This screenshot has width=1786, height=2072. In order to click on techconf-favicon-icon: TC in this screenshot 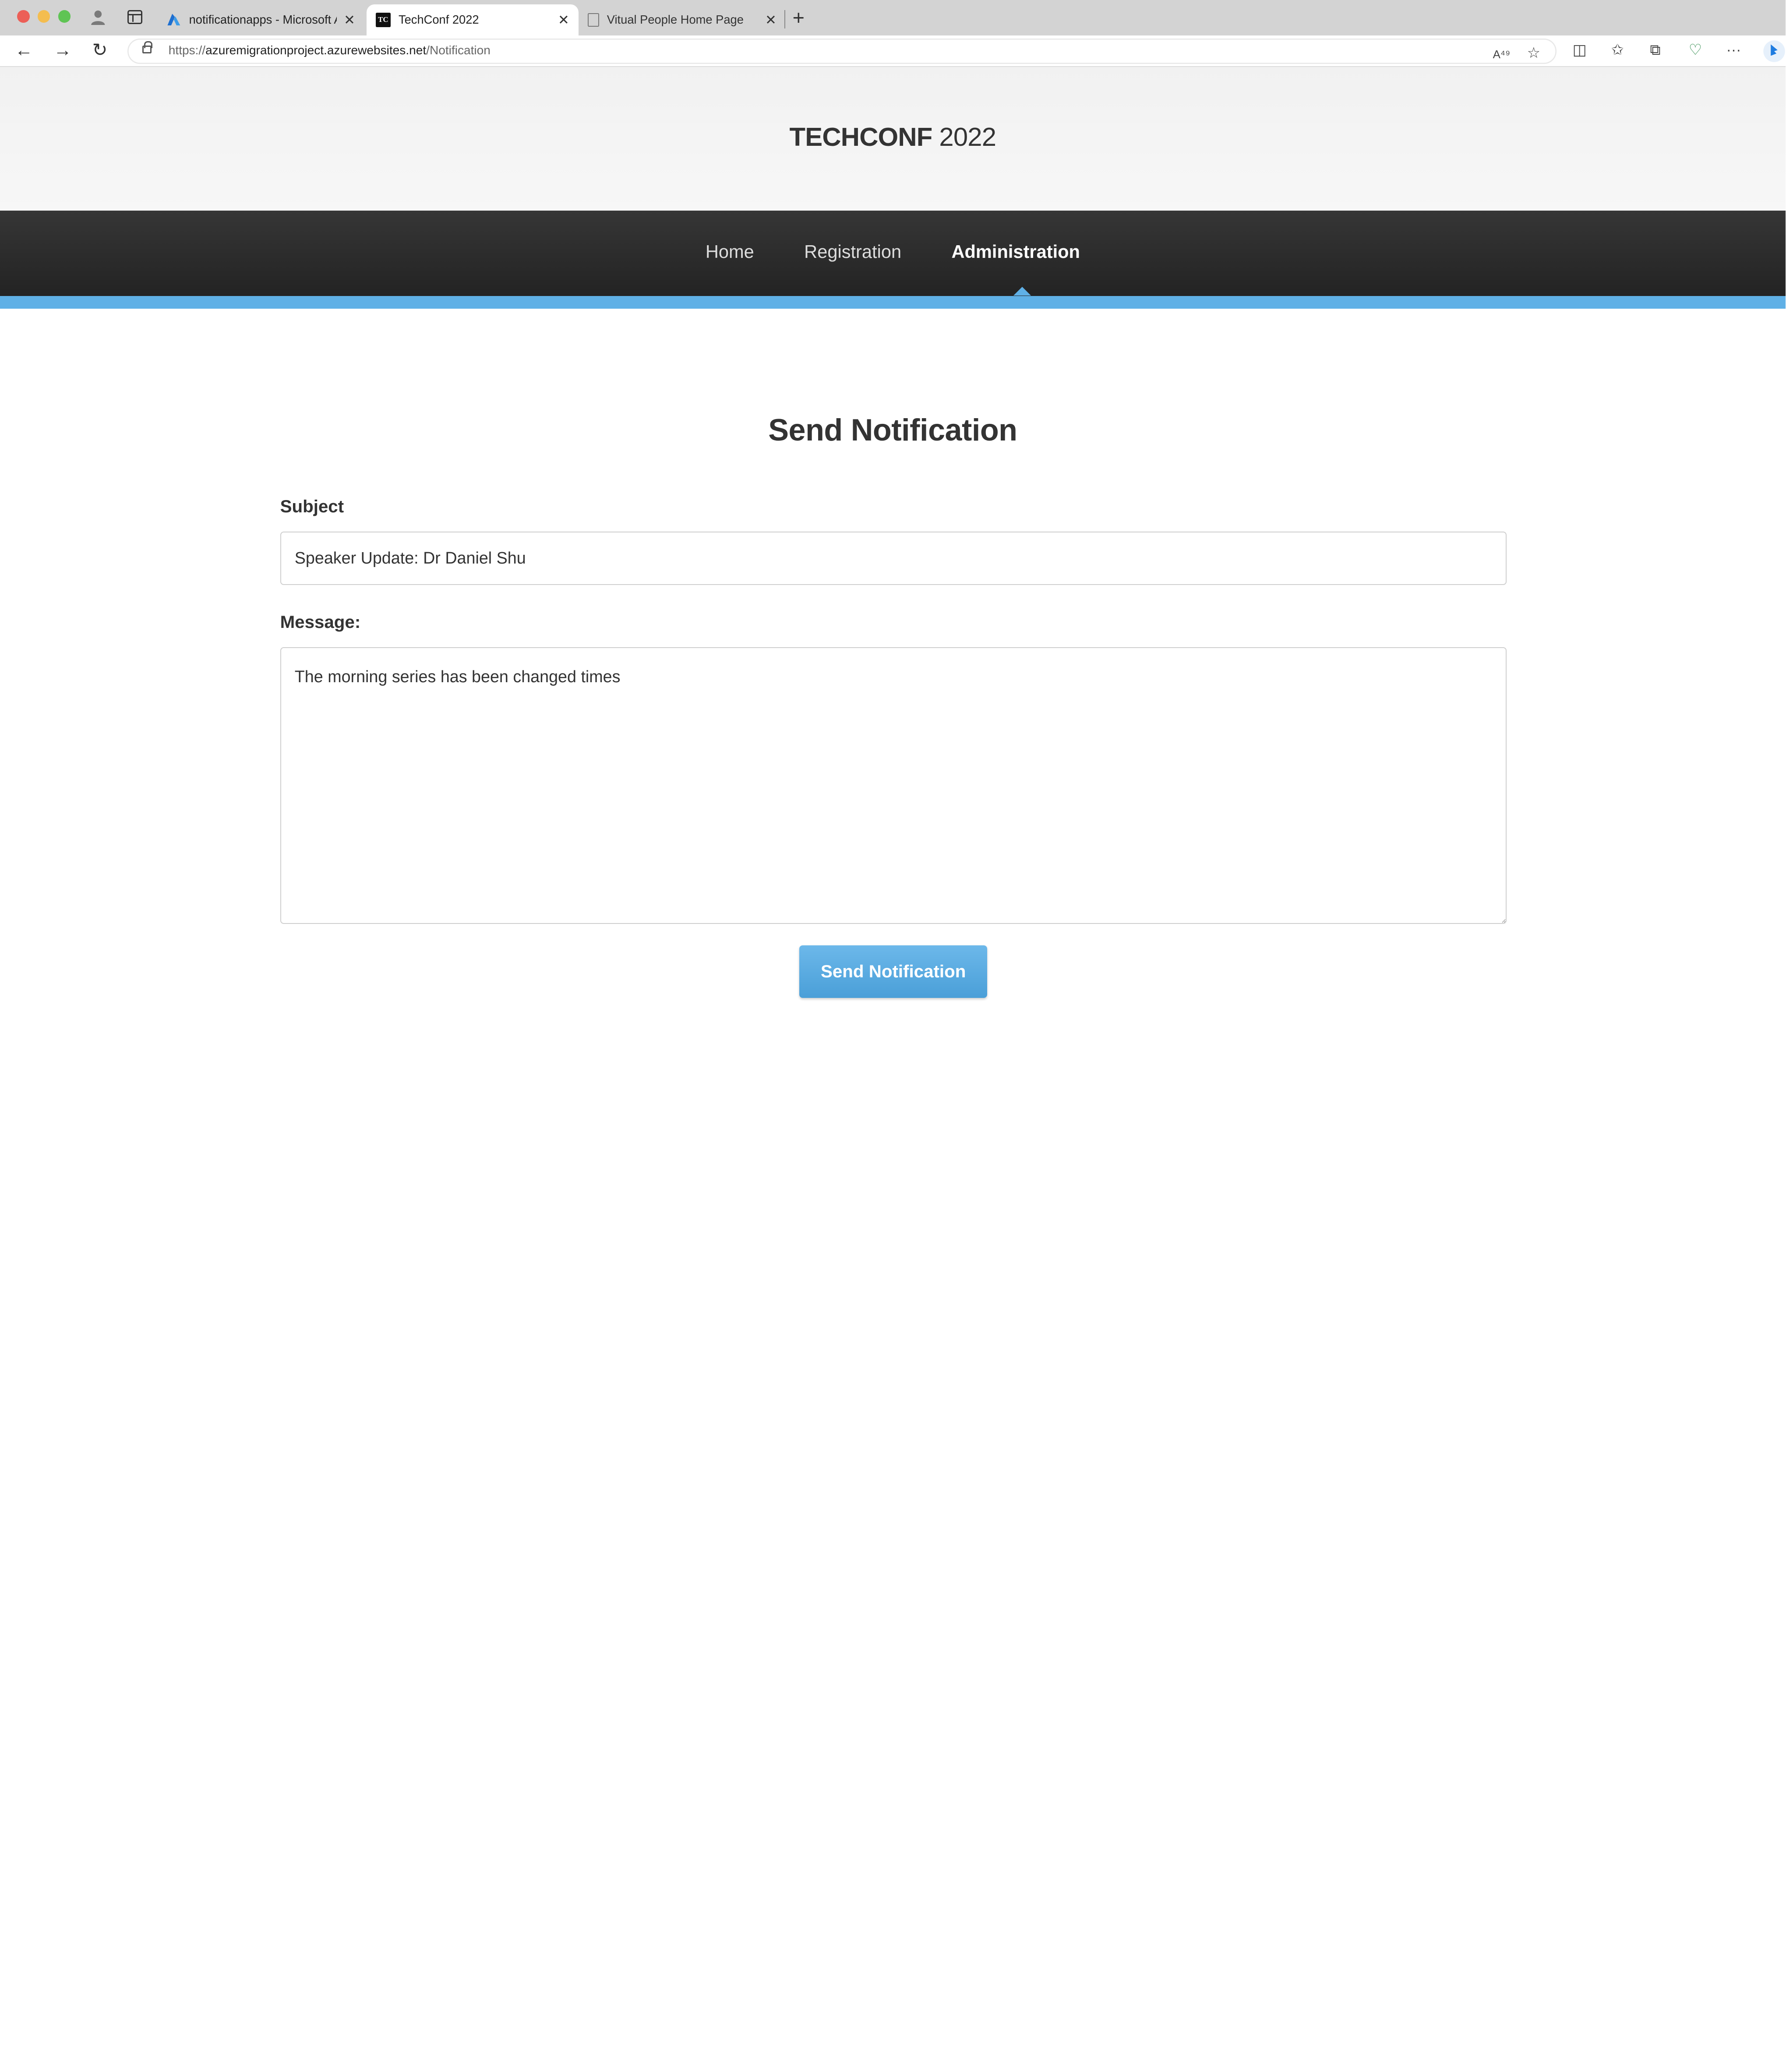, I will do `click(383, 20)`.